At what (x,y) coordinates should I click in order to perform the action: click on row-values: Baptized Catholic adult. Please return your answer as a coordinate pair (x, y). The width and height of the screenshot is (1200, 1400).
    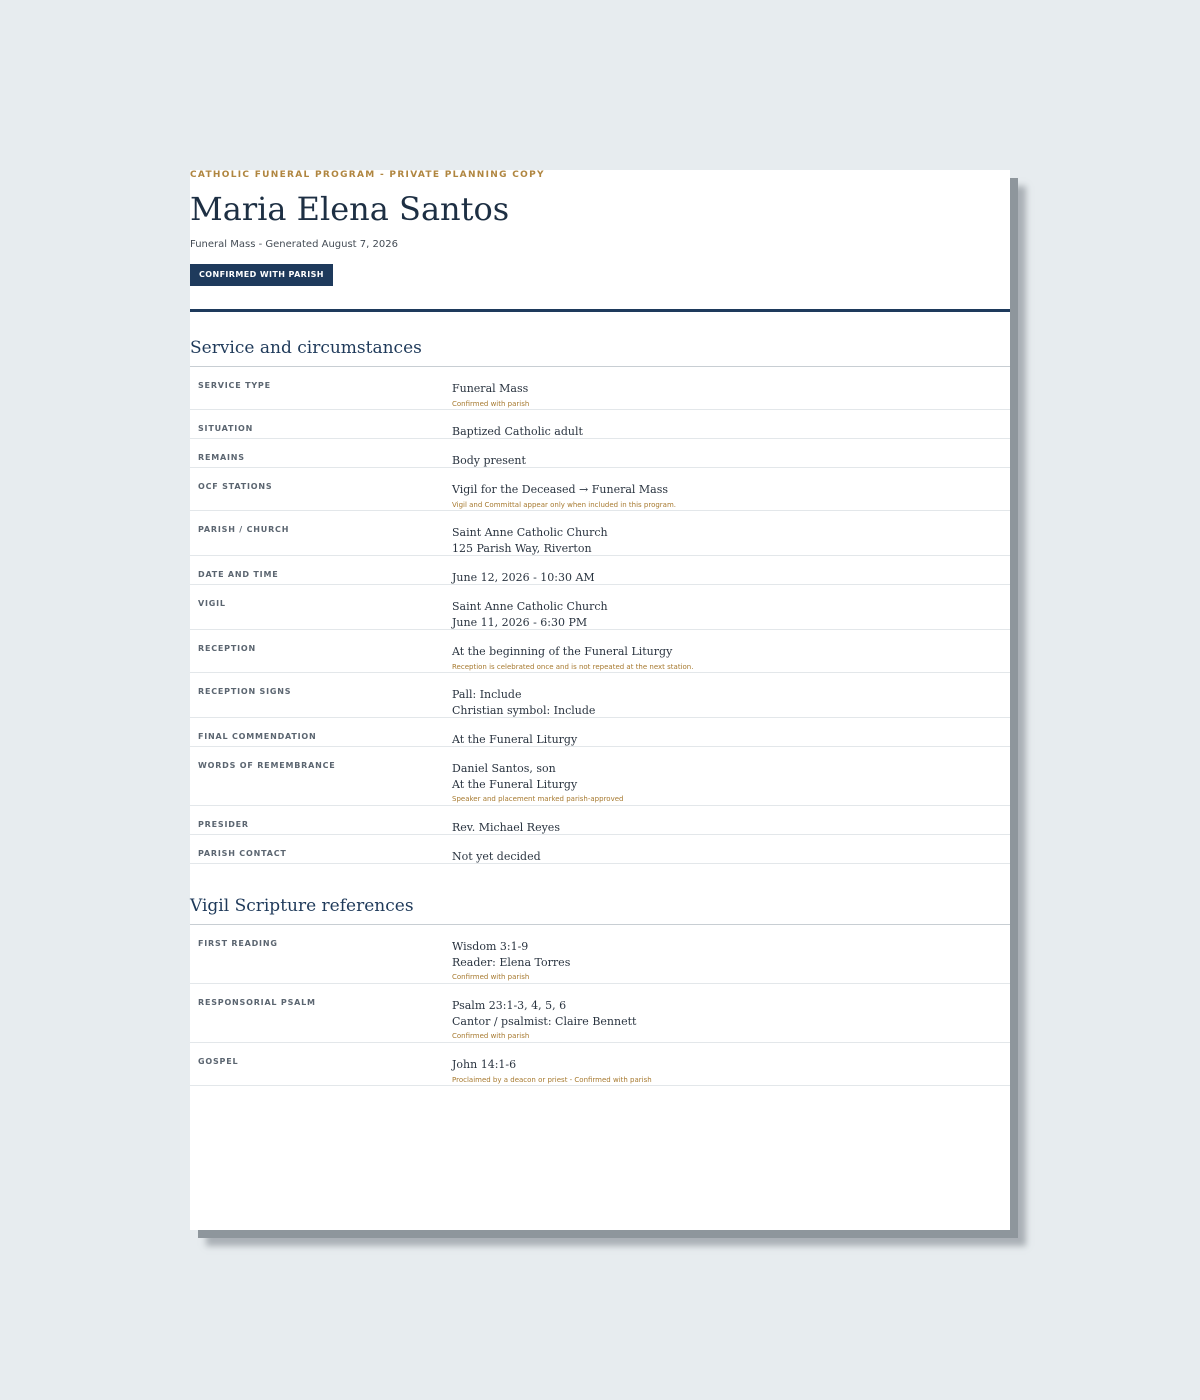
    Looking at the image, I should click on (517, 432).